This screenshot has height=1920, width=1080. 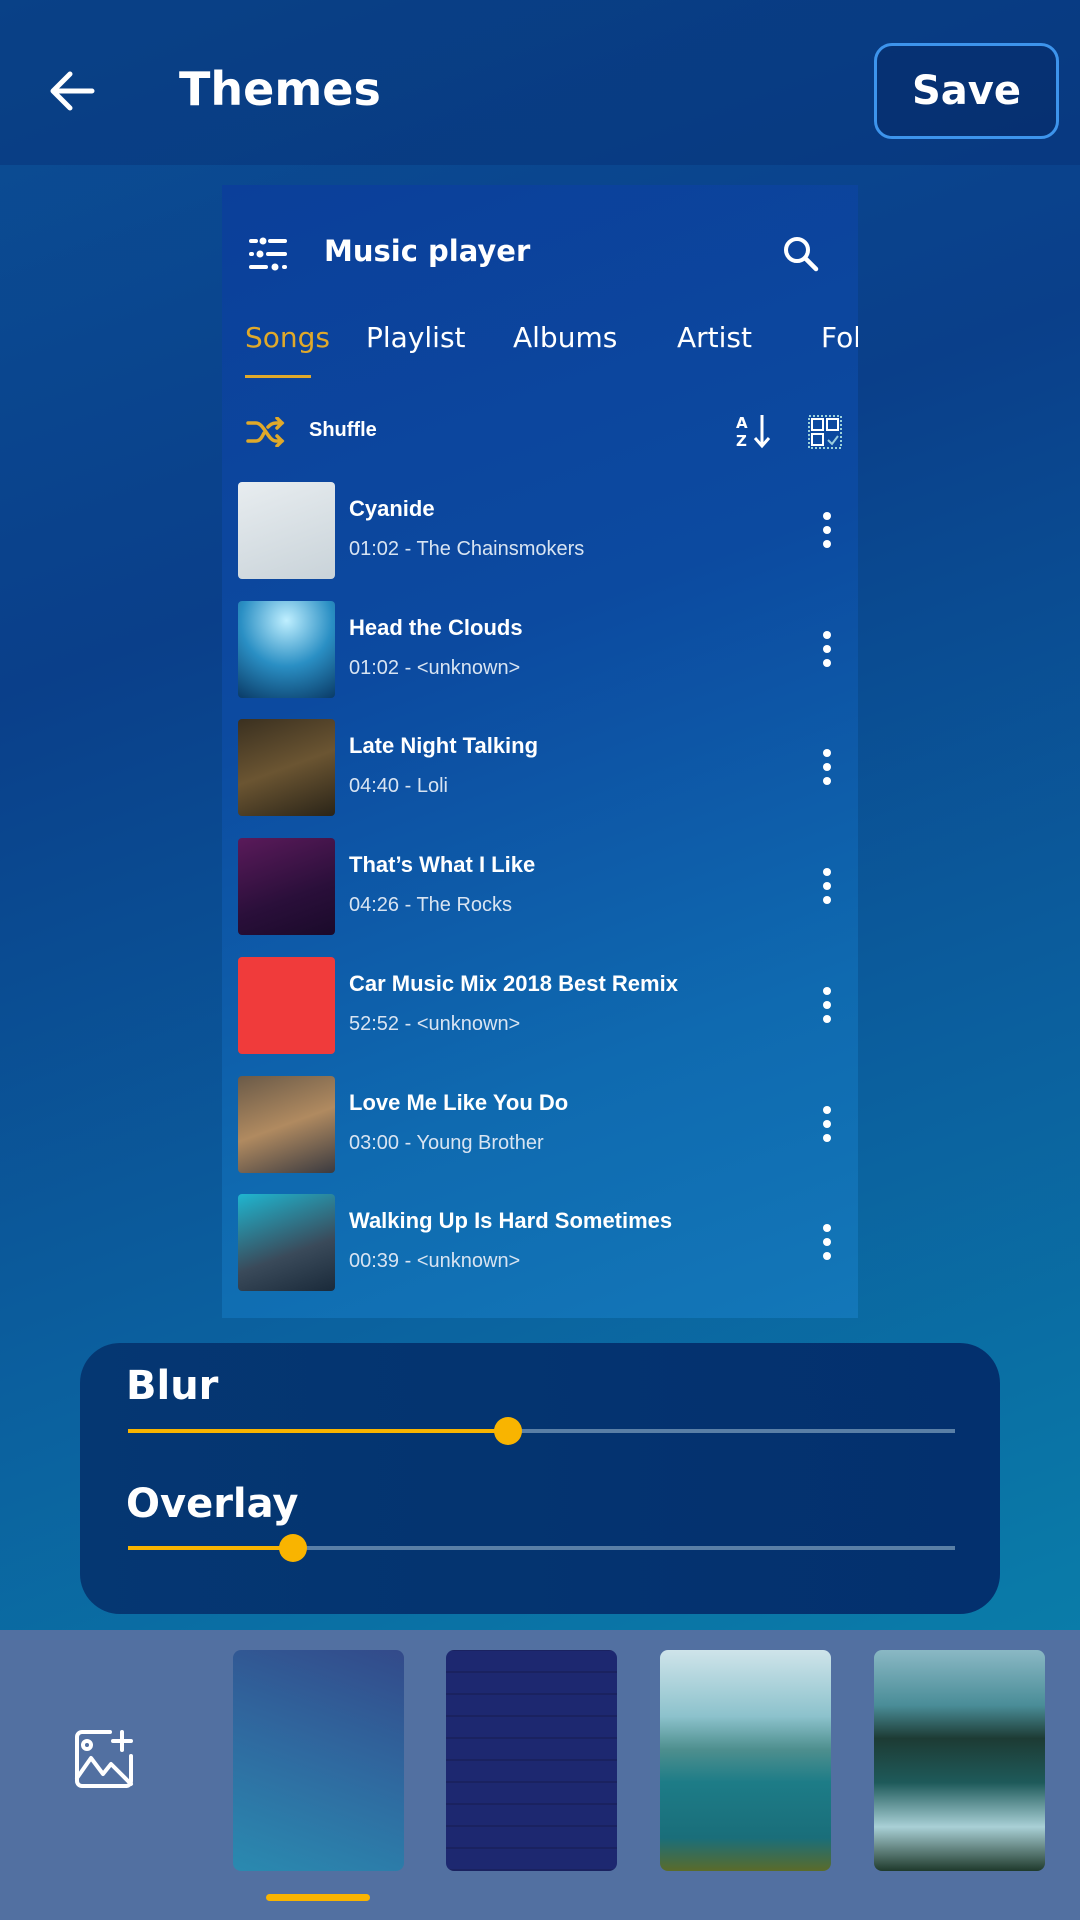 What do you see at coordinates (714, 337) in the screenshot?
I see `tab-artist: Artist` at bounding box center [714, 337].